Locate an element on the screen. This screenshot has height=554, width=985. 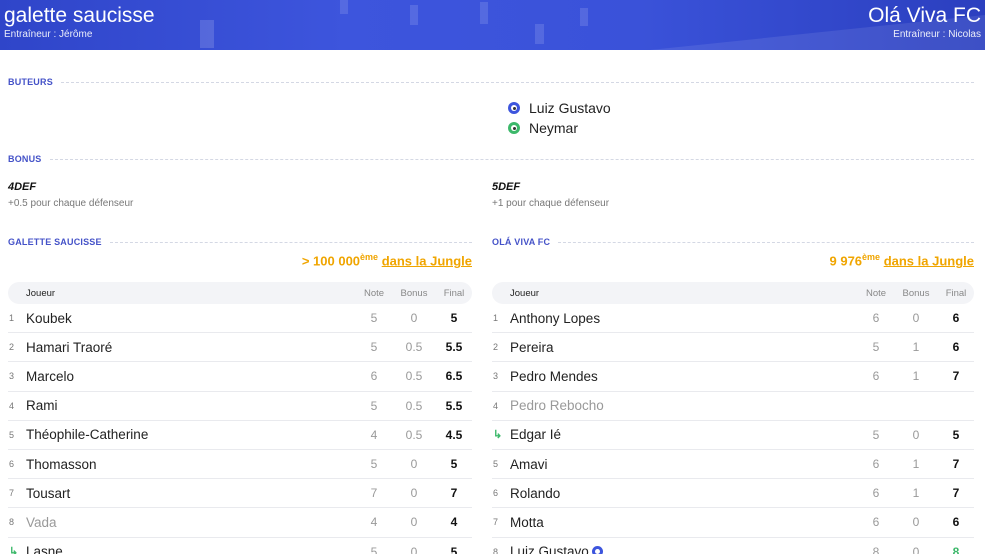
player-name: Lasne is located at coordinates (191, 549).